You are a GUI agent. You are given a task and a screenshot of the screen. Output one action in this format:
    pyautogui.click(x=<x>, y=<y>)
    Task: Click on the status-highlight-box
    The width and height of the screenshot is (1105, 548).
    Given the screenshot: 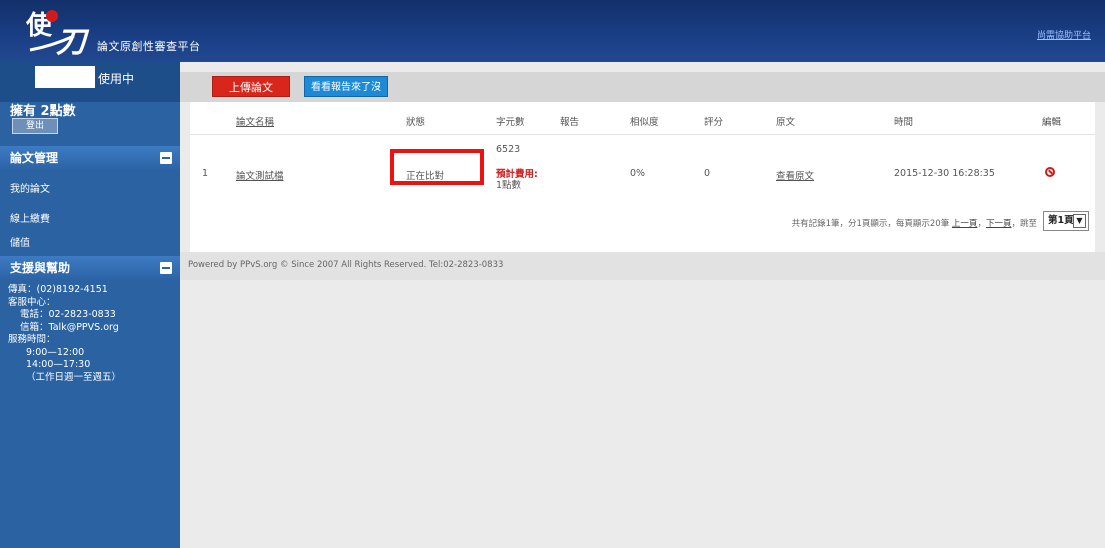 What is the action you would take?
    pyautogui.click(x=437, y=167)
    